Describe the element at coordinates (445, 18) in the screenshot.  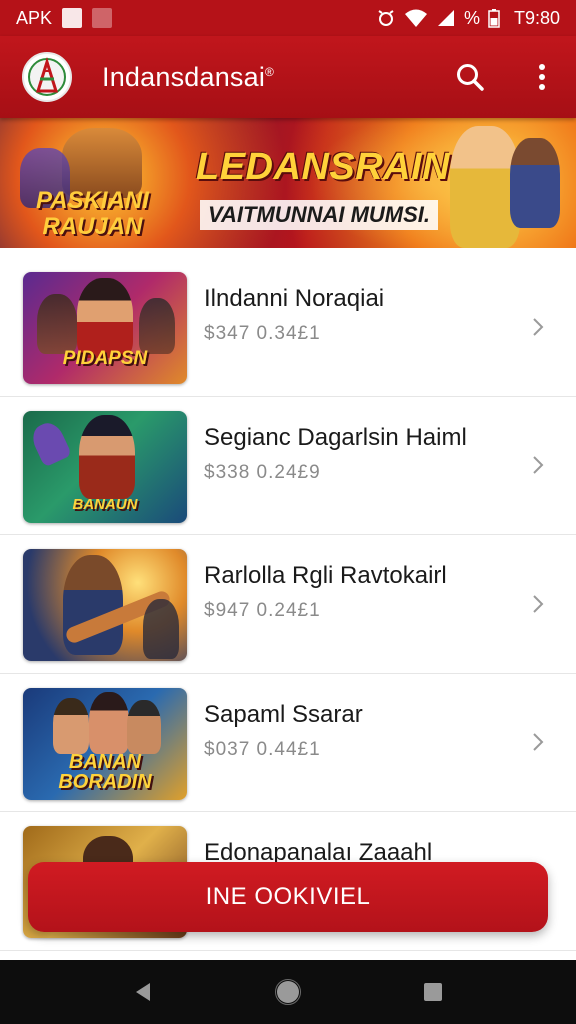
I see `signal-icon` at that location.